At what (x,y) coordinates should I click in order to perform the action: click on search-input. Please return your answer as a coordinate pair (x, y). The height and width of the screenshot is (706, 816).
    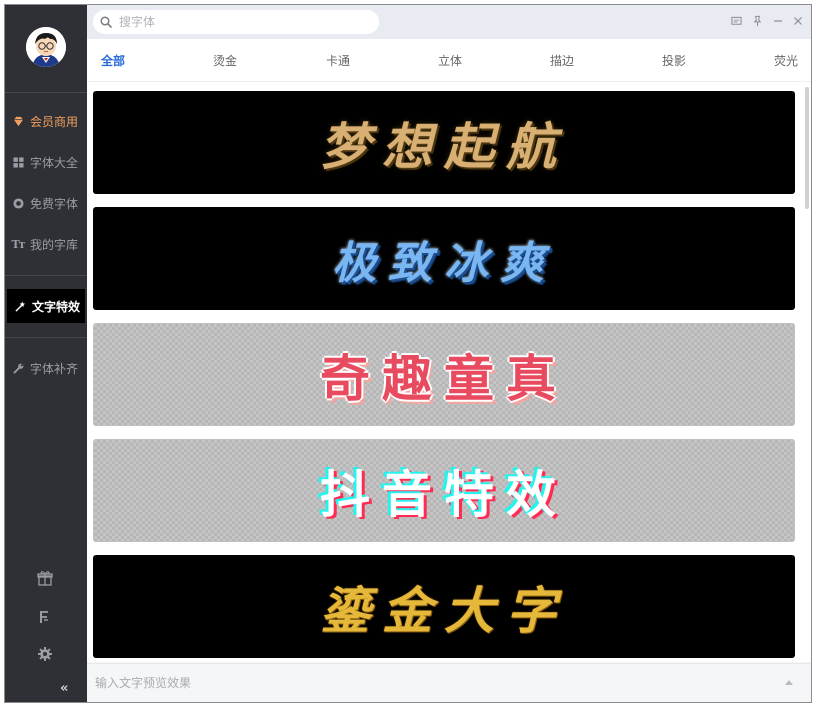
    Looking at the image, I should click on (239, 22).